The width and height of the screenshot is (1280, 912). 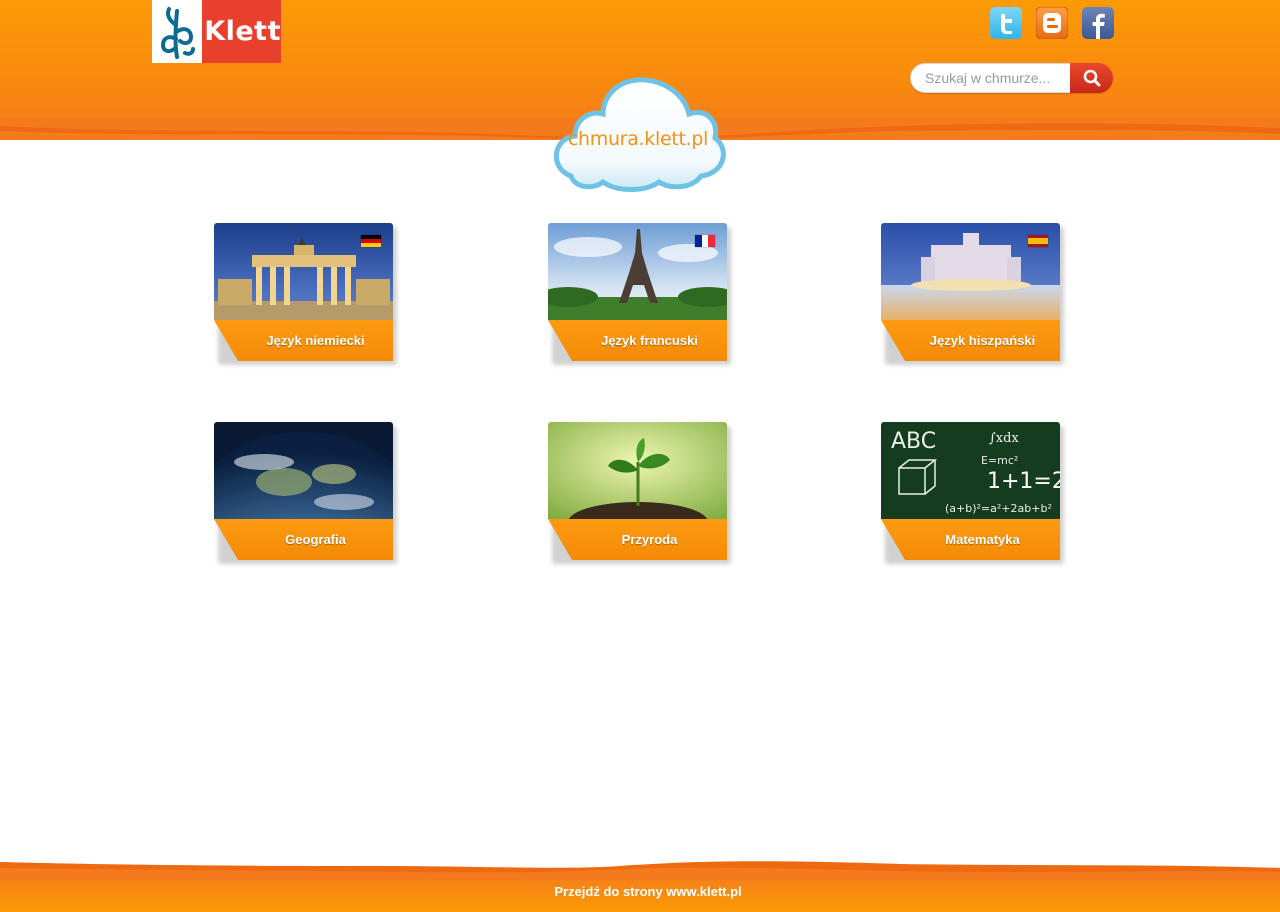 What do you see at coordinates (705, 241) in the screenshot?
I see `flag-france-icon` at bounding box center [705, 241].